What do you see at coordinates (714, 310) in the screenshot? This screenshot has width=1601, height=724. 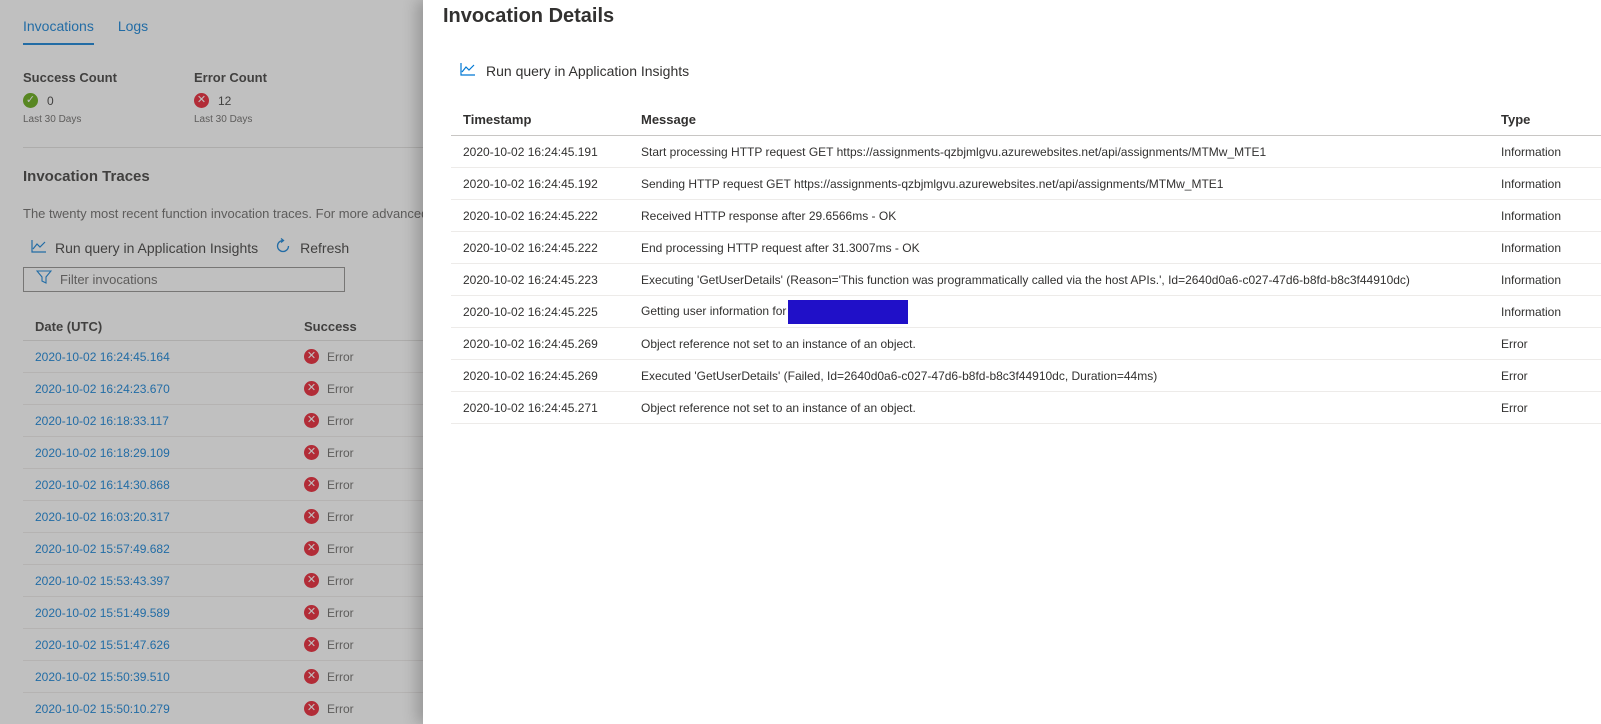 I see `message-text: Getting user information for` at bounding box center [714, 310].